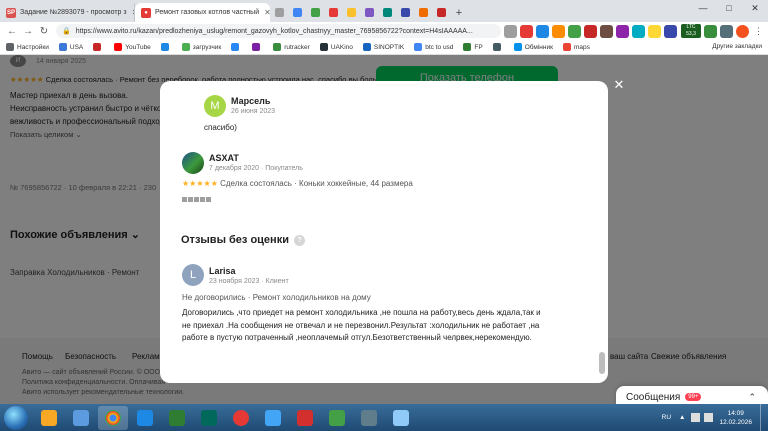  What do you see at coordinates (433, 47) in the screenshot?
I see `bookmark-item: btc to usd` at bounding box center [433, 47].